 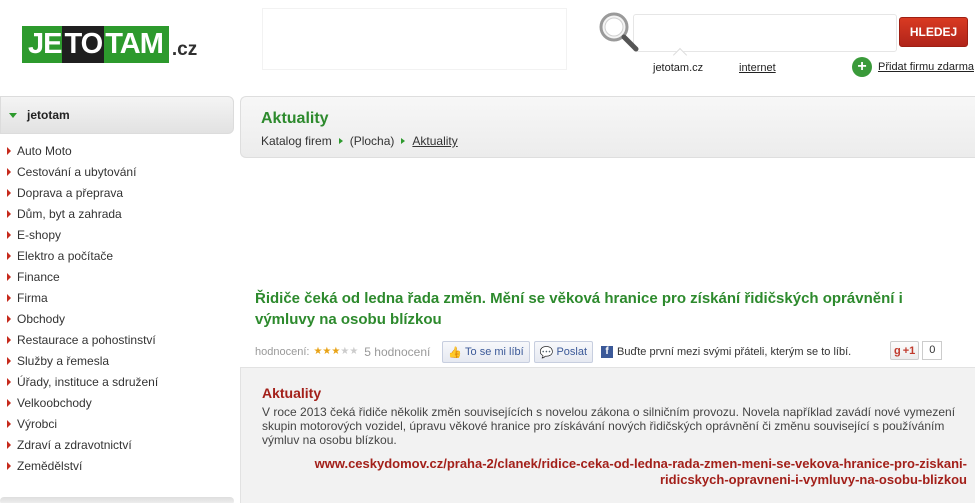 What do you see at coordinates (117, 115) in the screenshot?
I see `sidebar-header: jetotam` at bounding box center [117, 115].